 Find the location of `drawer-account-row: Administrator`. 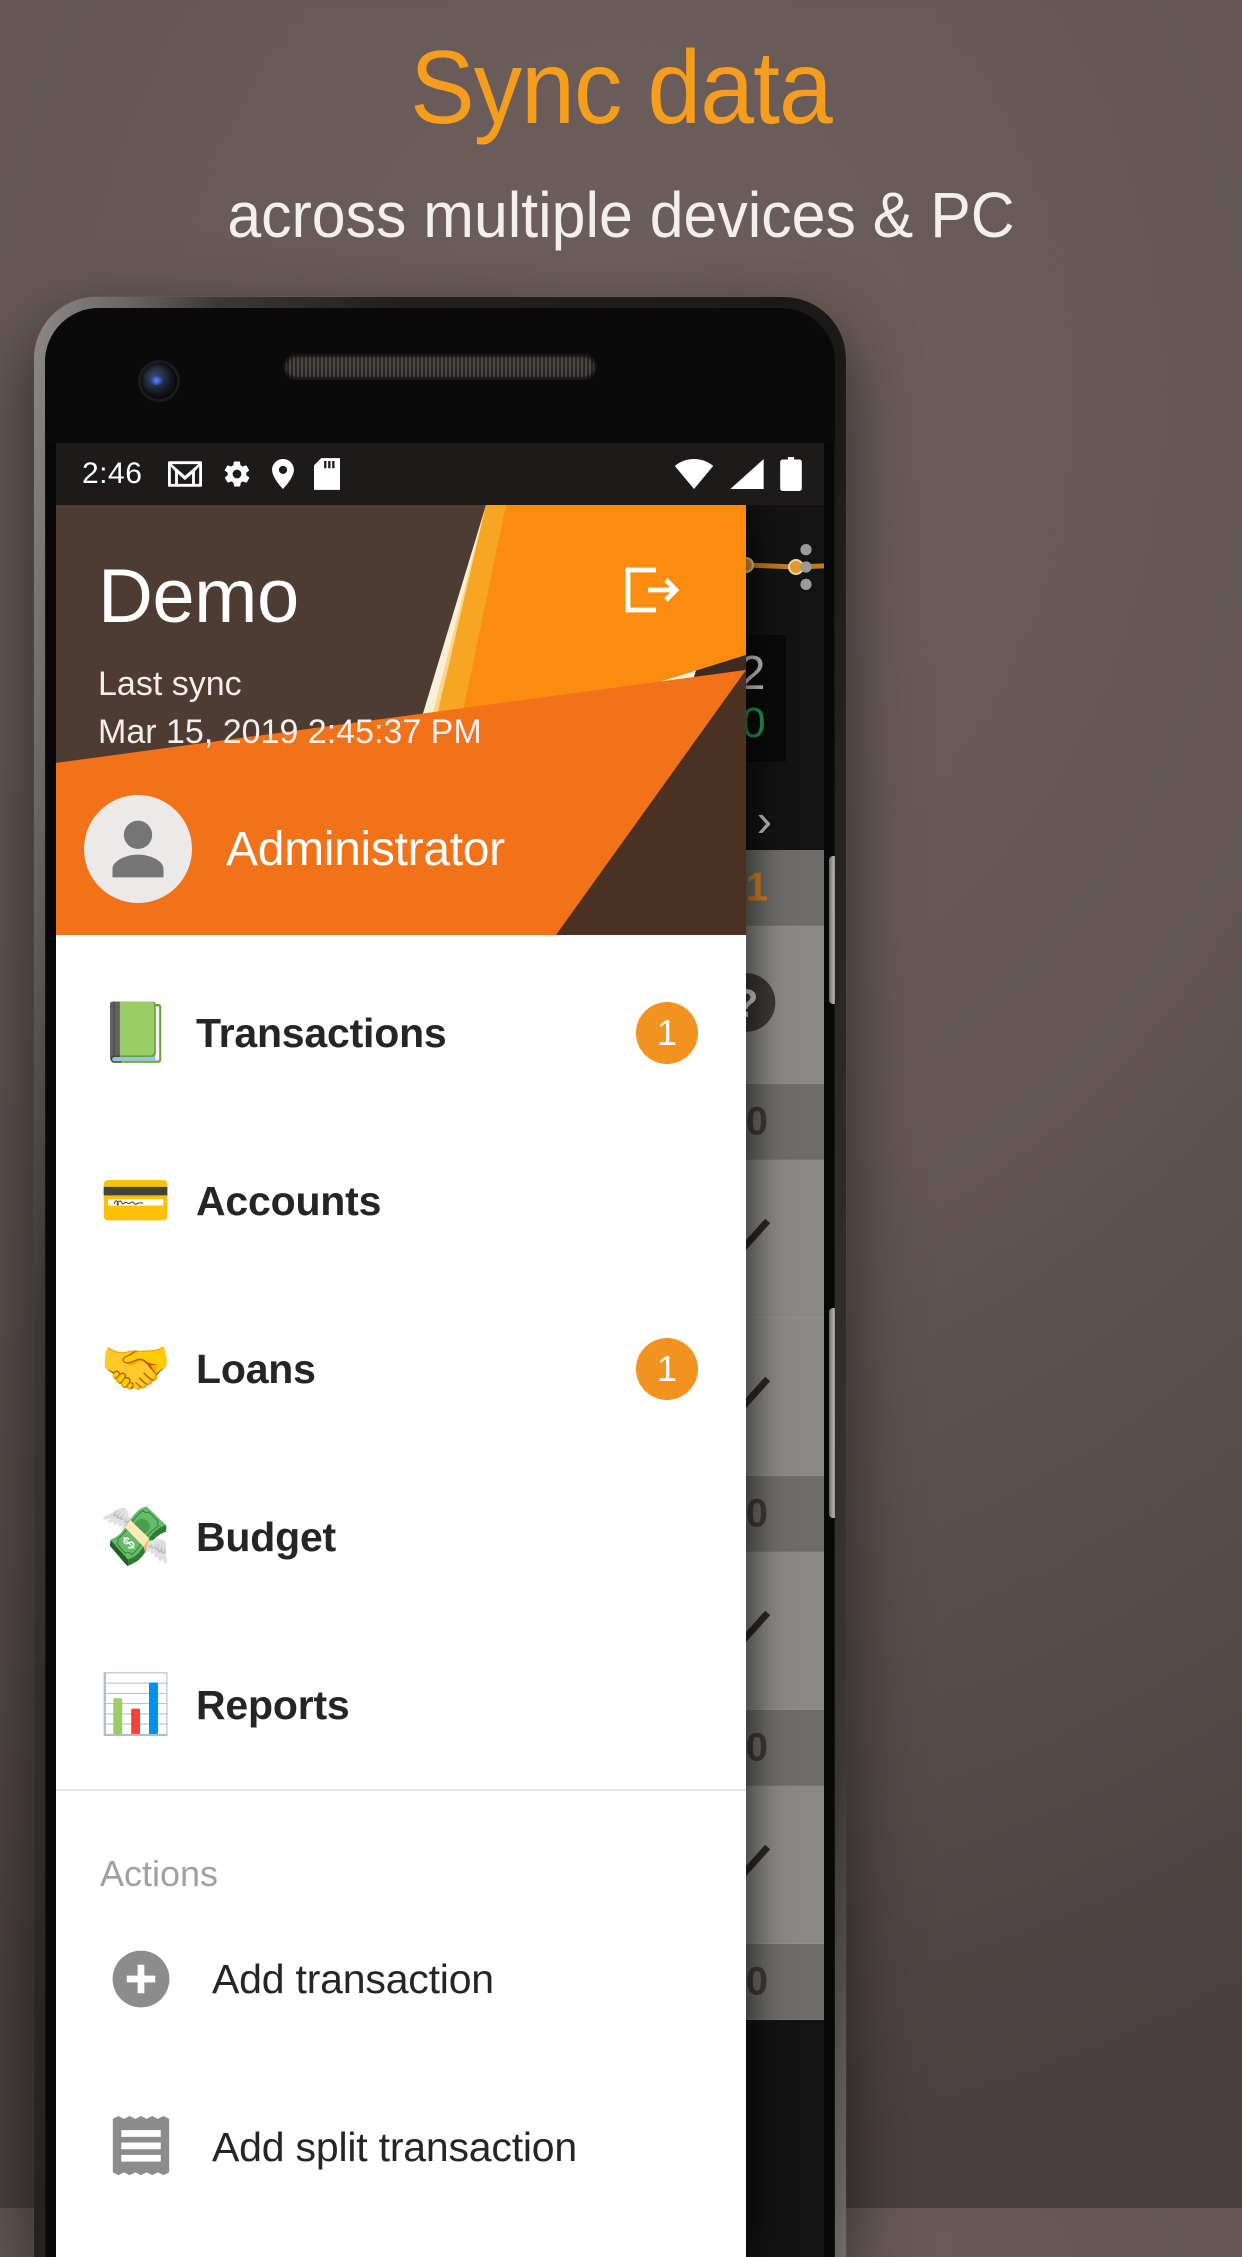

drawer-account-row: Administrator is located at coordinates (401, 849).